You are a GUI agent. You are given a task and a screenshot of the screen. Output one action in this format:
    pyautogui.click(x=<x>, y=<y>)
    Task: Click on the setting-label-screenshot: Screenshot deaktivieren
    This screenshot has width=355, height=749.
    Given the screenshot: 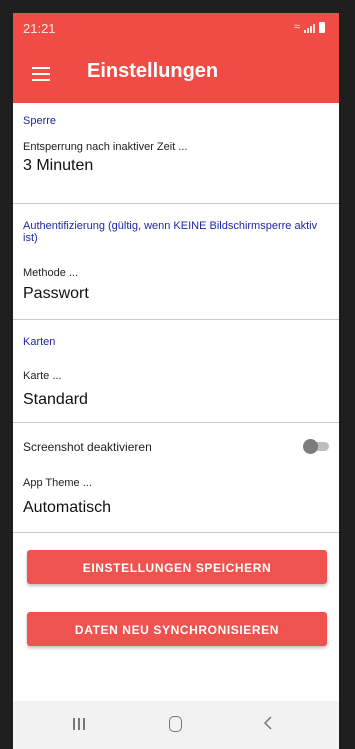 What is the action you would take?
    pyautogui.click(x=87, y=447)
    